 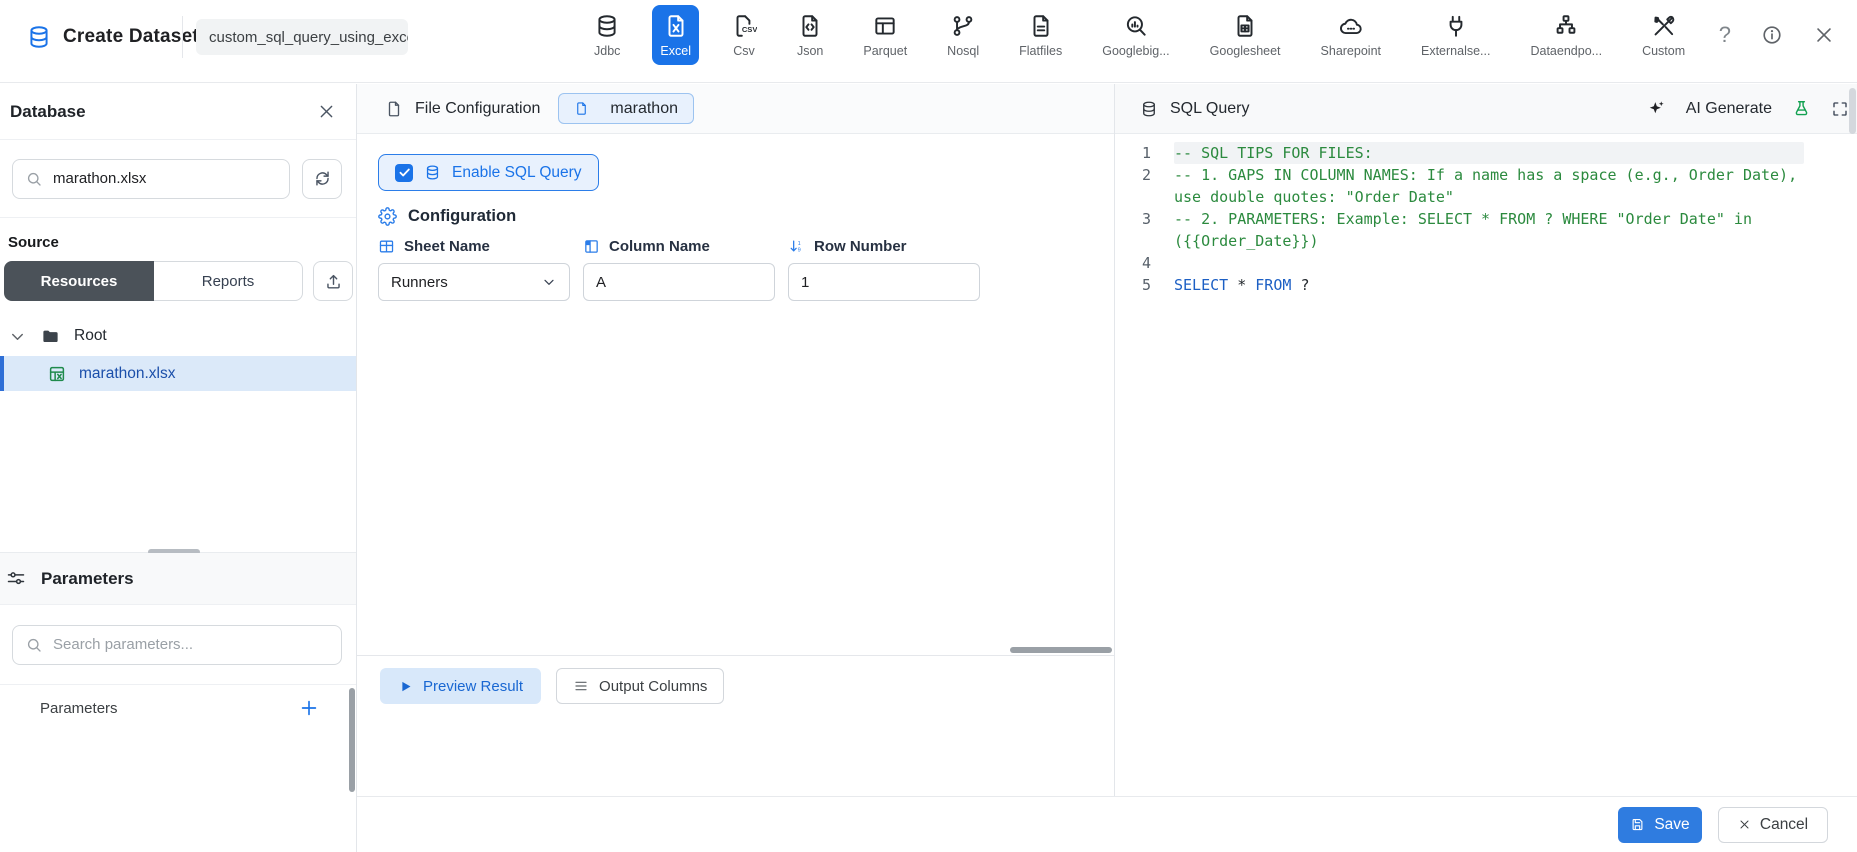 I want to click on flask-icon, so click(x=1801, y=108).